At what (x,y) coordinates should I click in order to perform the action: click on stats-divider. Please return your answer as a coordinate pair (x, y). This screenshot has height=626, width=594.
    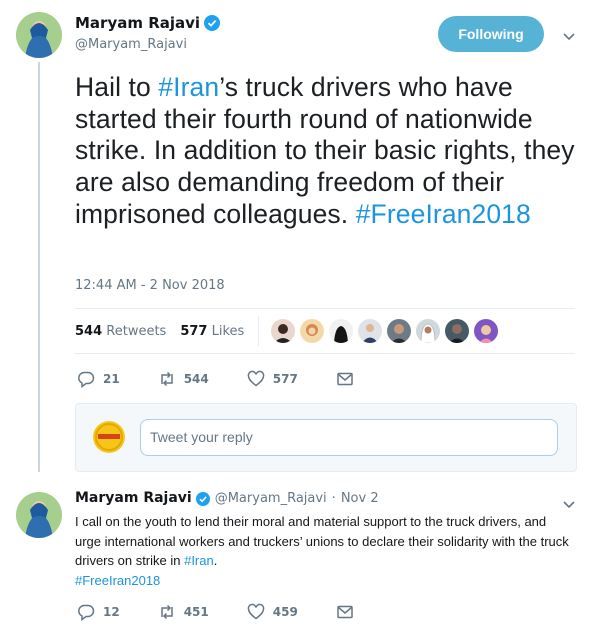
    Looking at the image, I should click on (259, 331).